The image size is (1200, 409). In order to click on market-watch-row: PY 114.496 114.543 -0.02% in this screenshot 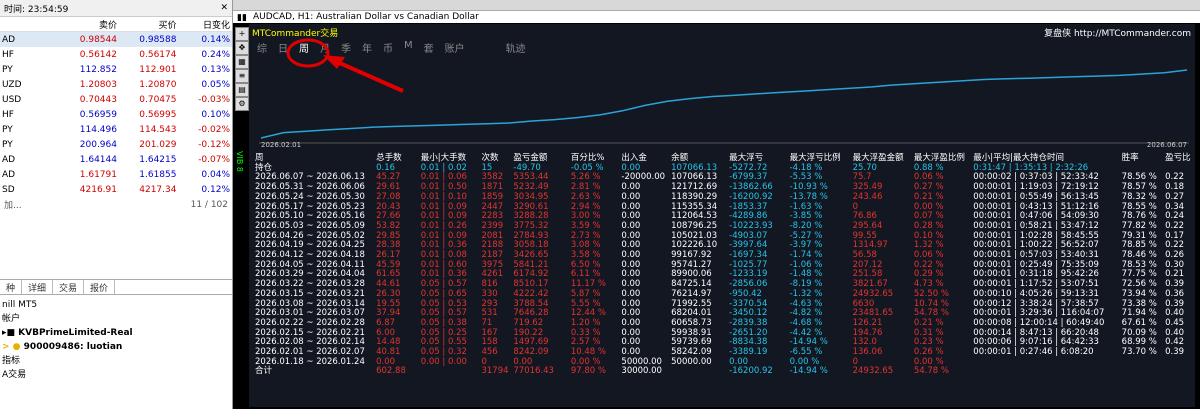, I will do `click(116, 129)`.